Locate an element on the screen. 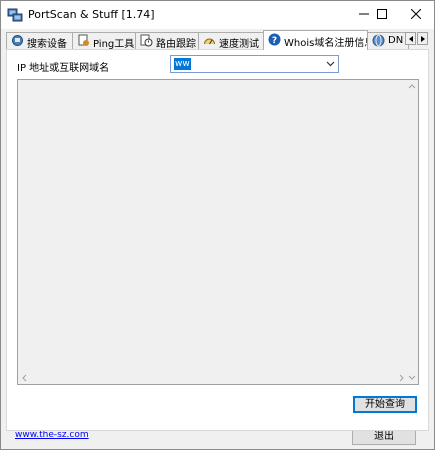  maximize-icon is located at coordinates (382, 14).